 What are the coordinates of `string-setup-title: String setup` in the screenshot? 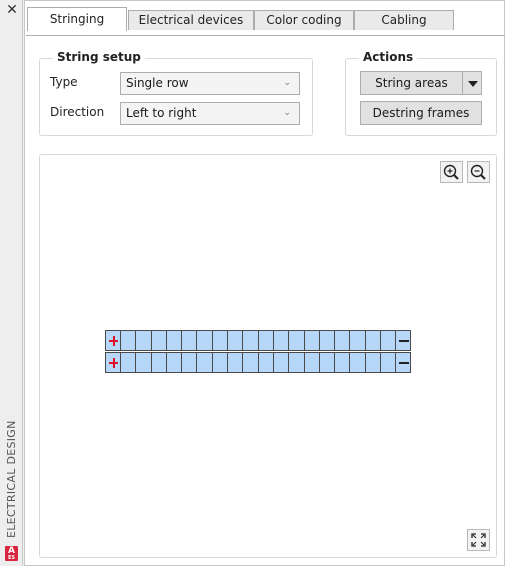 It's located at (99, 57).